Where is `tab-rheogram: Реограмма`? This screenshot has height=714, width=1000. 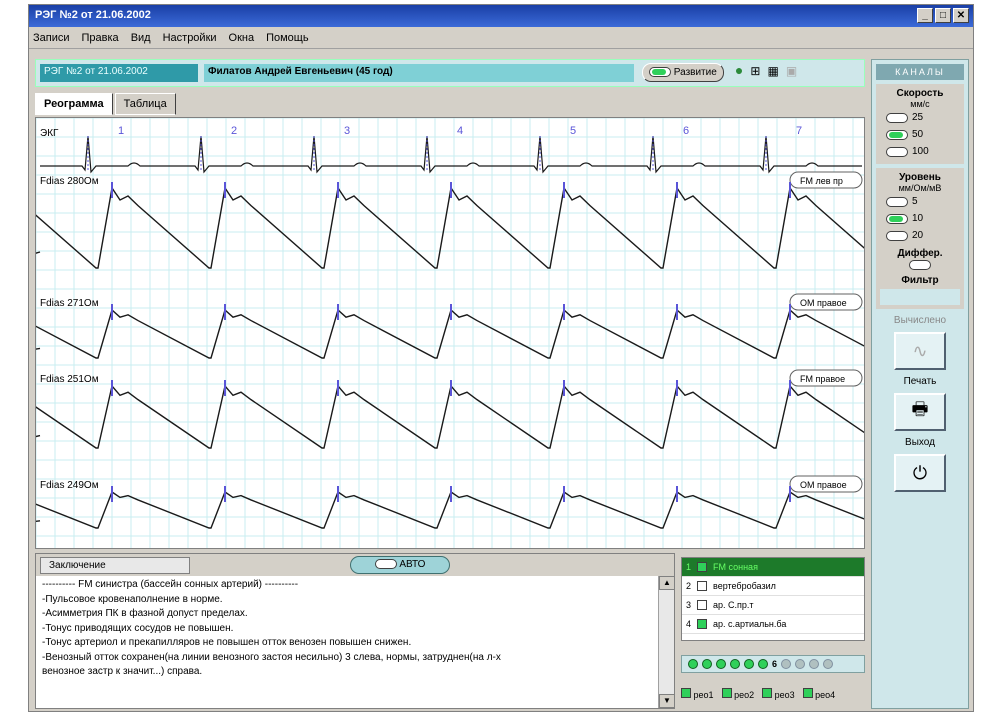
tab-rheogram: Реограмма is located at coordinates (74, 104).